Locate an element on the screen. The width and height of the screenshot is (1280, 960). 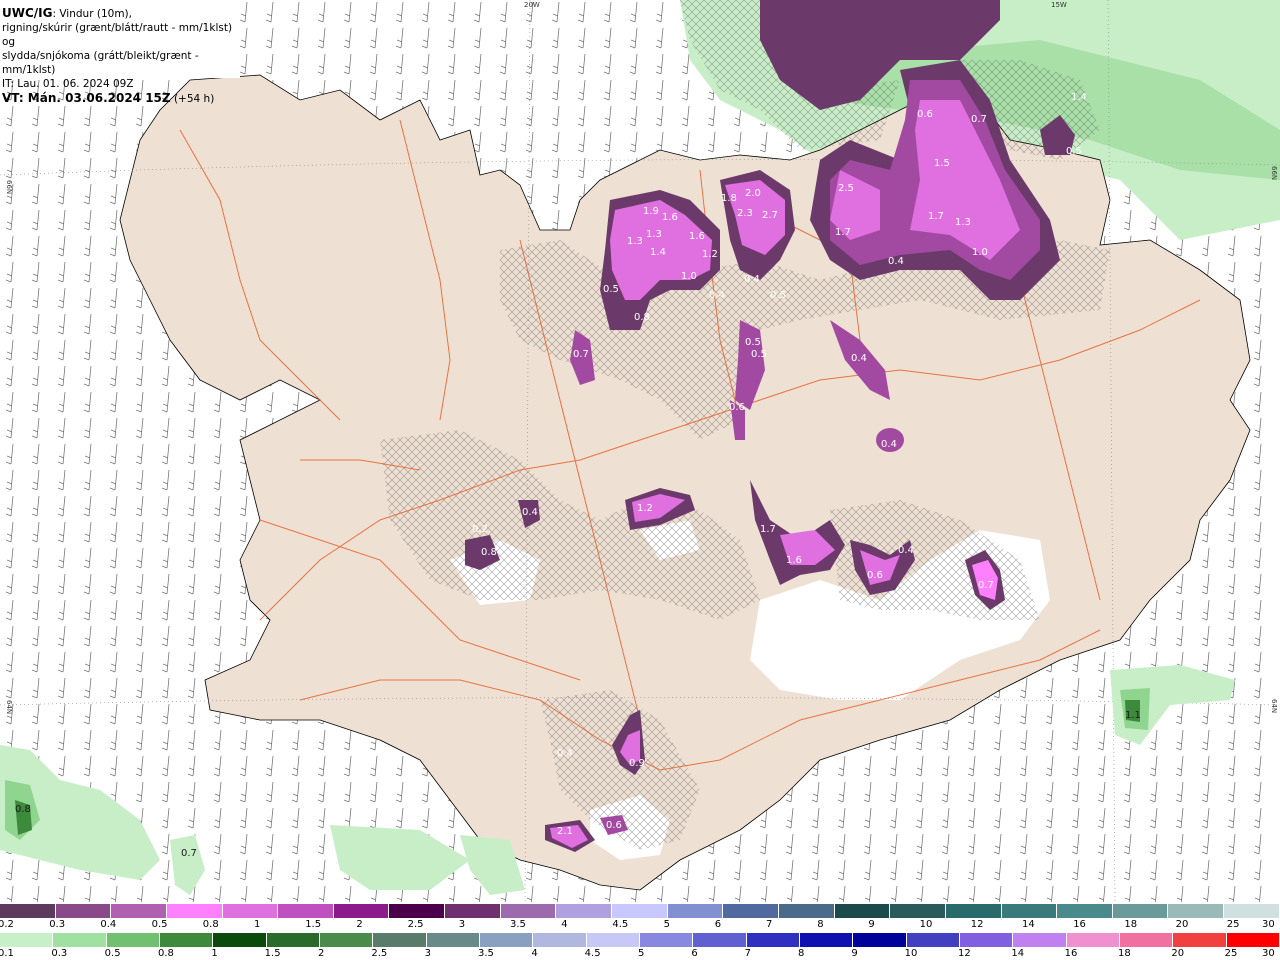
header-line-1: UWC/IG: Vindur (10m), is located at coordinates (121, 13).